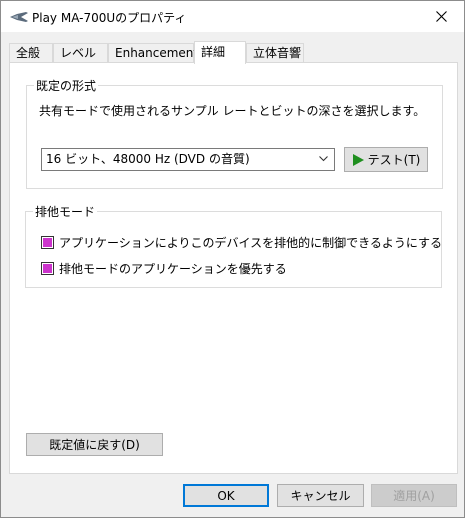 The image size is (465, 518). Describe the element at coordinates (109, 18) in the screenshot. I see `window-title: Play MA-700Uのプロパティ` at that location.